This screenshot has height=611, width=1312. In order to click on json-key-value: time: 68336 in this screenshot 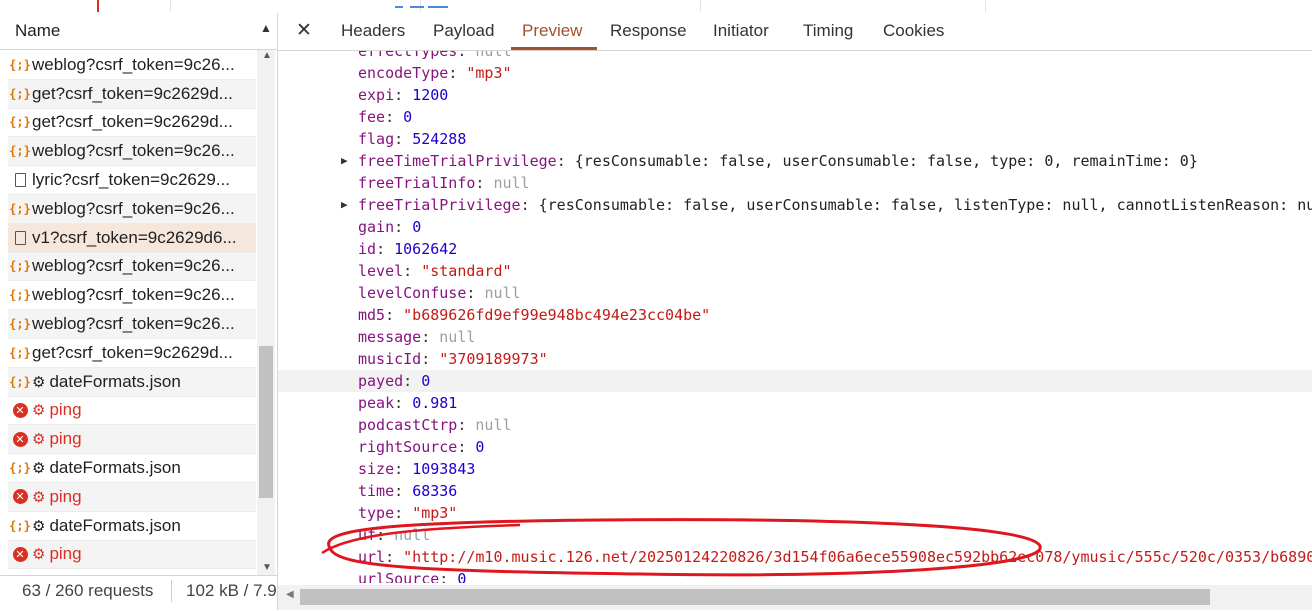, I will do `click(408, 491)`.